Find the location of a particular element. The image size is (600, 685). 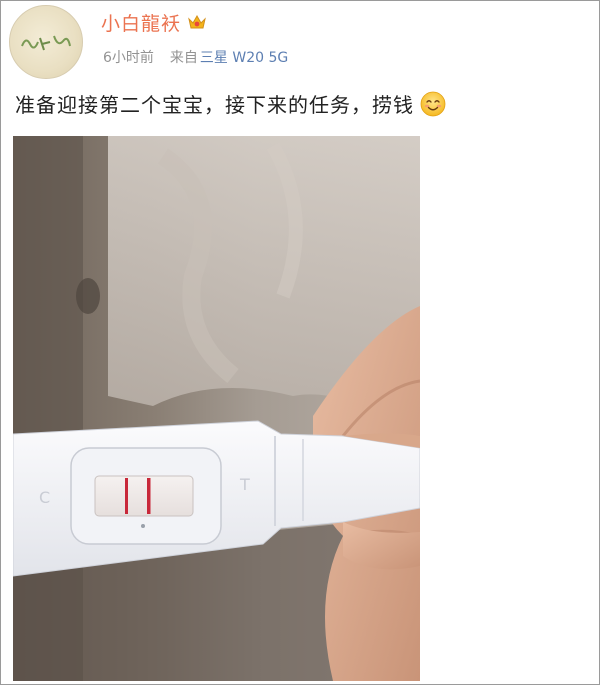

avatar is located at coordinates (46, 42).